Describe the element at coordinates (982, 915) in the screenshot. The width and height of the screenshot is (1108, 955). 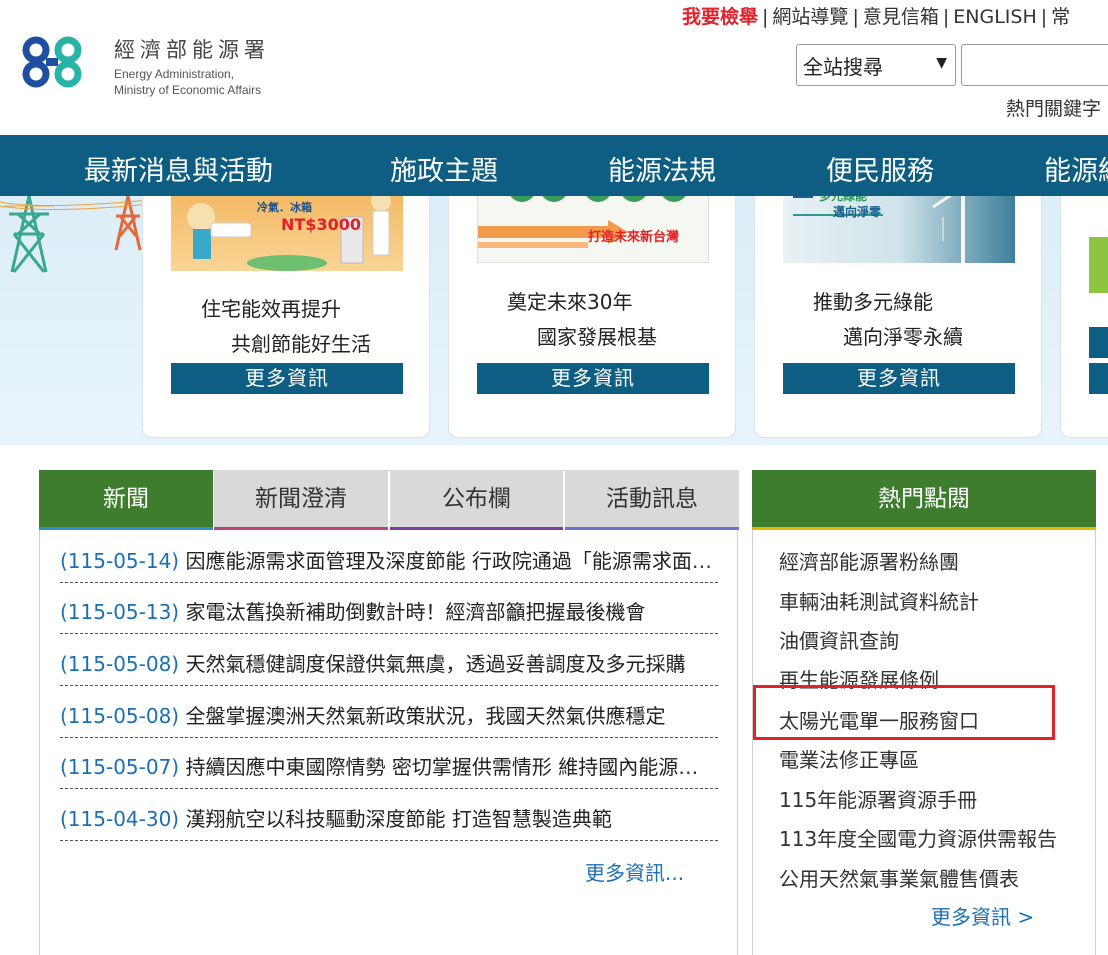
I see `hot-more-link: 更多資訊 >` at that location.